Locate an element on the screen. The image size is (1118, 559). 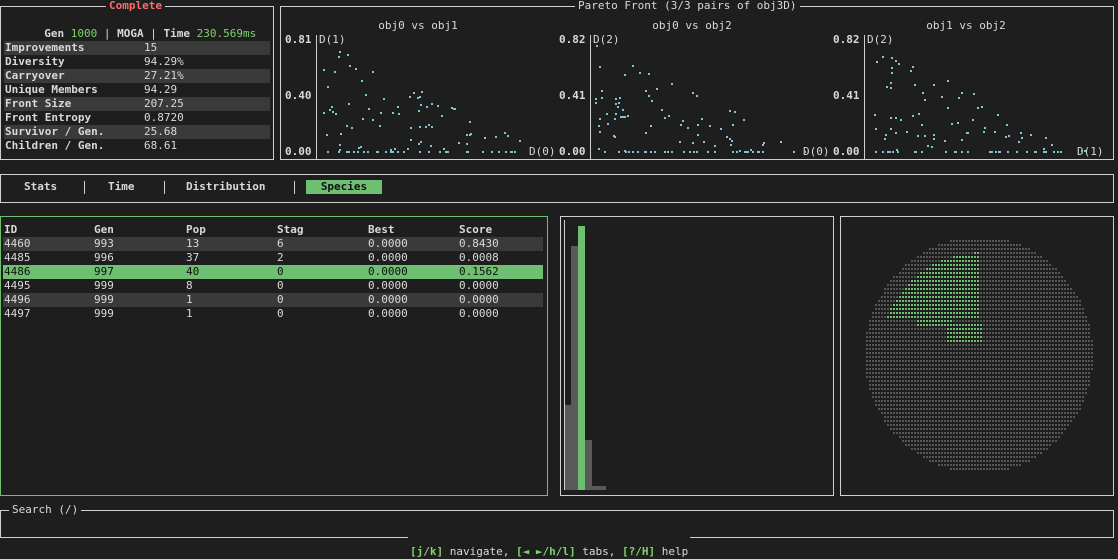
column-header-best: Best is located at coordinates (381, 229).